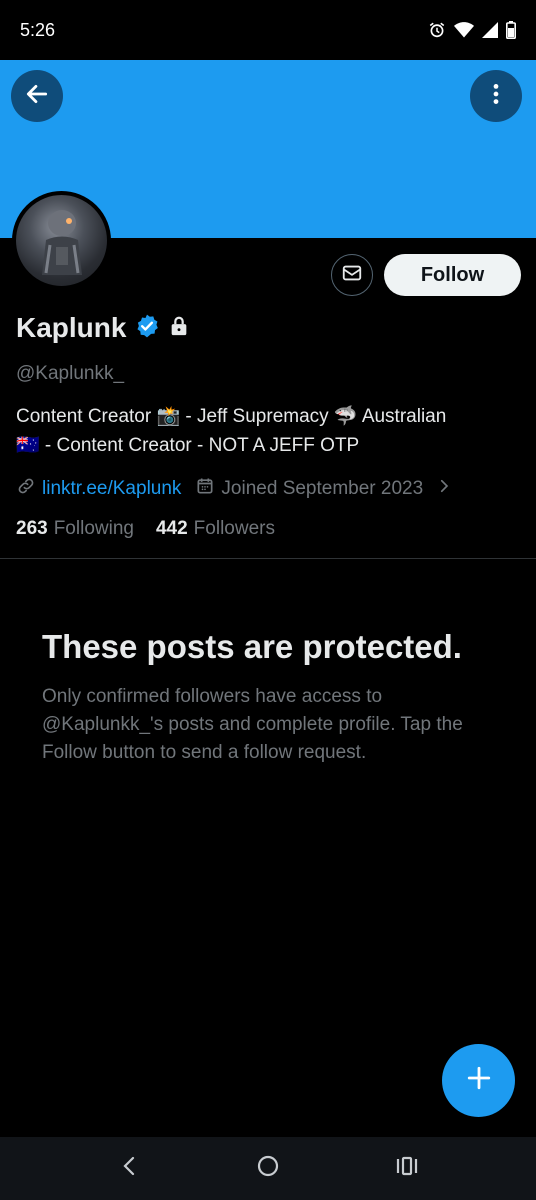  Describe the element at coordinates (94, 529) in the screenshot. I see `following-label: Following` at that location.